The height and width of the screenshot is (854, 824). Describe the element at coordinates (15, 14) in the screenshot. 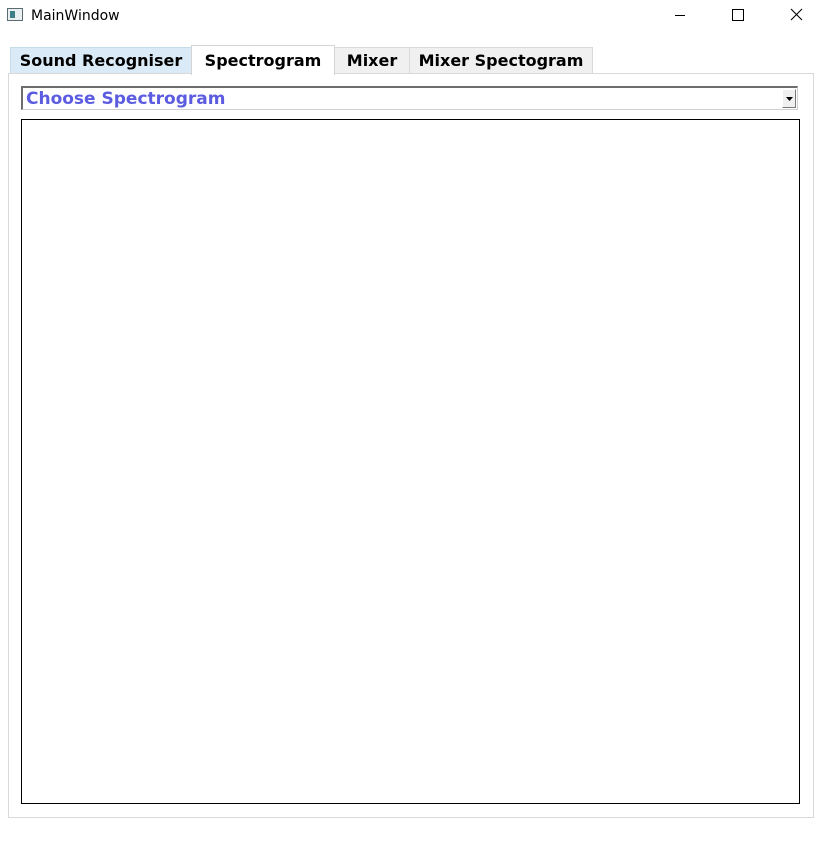

I see `app-window-icon` at that location.